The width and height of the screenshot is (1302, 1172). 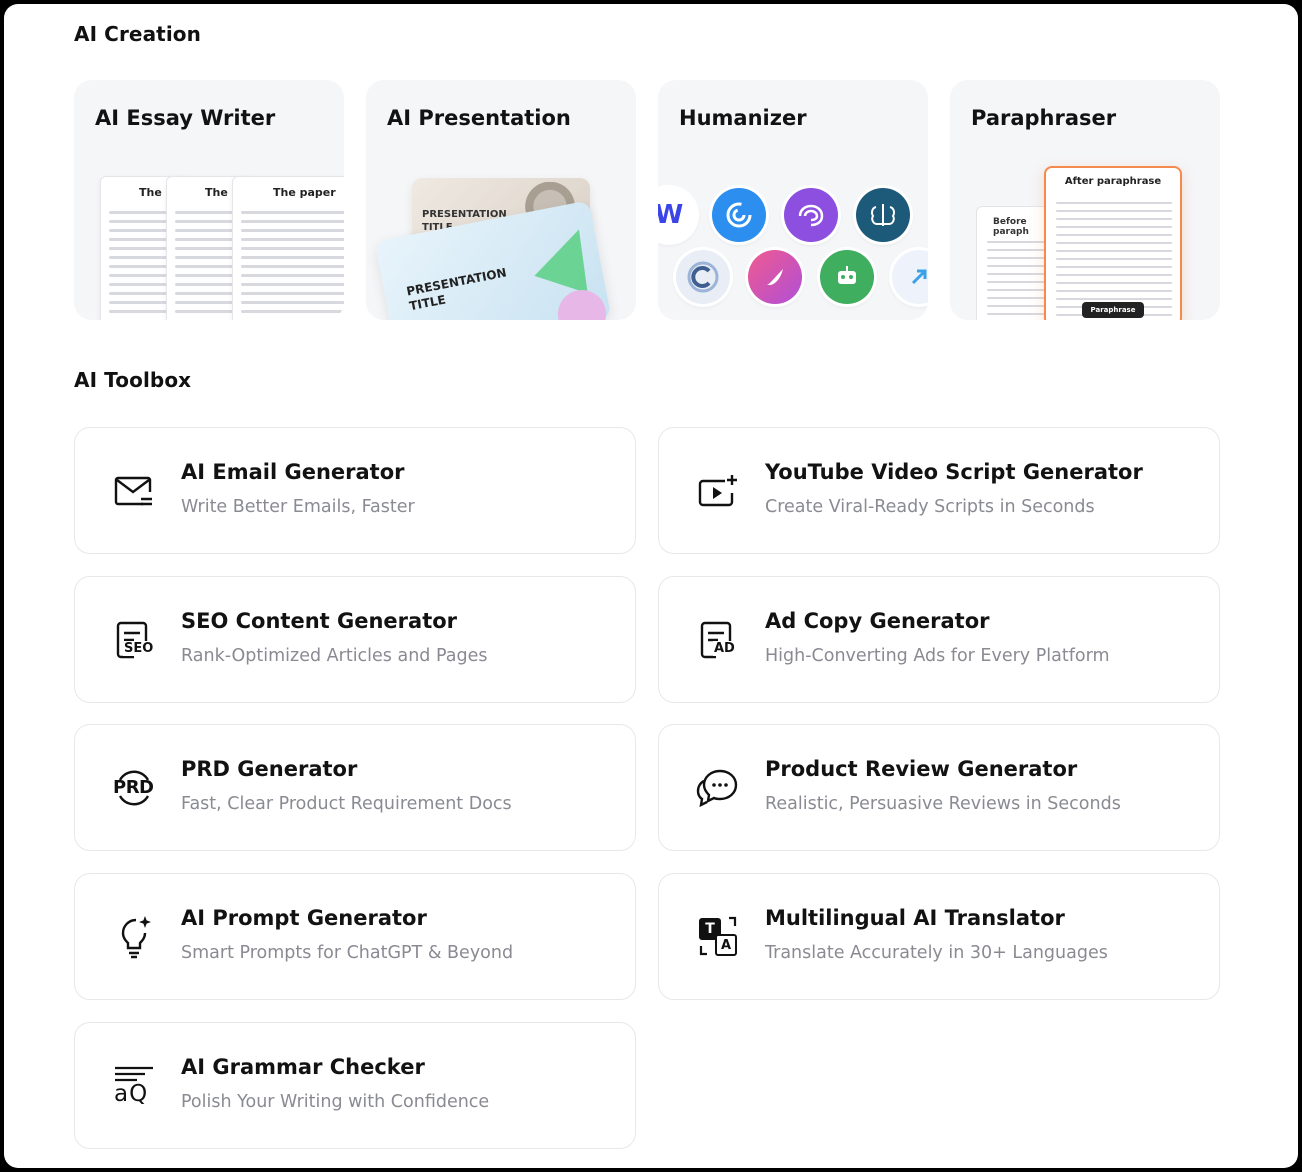 I want to click on translate-arrows, so click(x=718, y=936).